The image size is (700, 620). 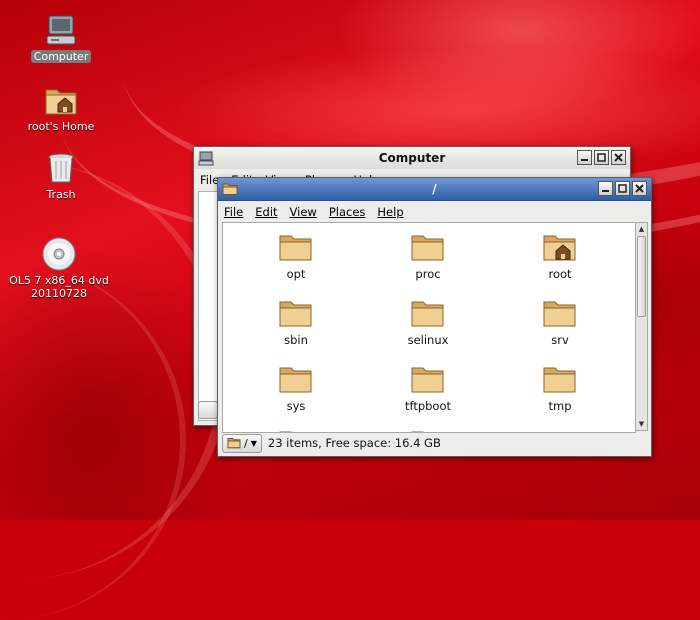 I want to click on scroll-down-icon: ▼, so click(x=641, y=424).